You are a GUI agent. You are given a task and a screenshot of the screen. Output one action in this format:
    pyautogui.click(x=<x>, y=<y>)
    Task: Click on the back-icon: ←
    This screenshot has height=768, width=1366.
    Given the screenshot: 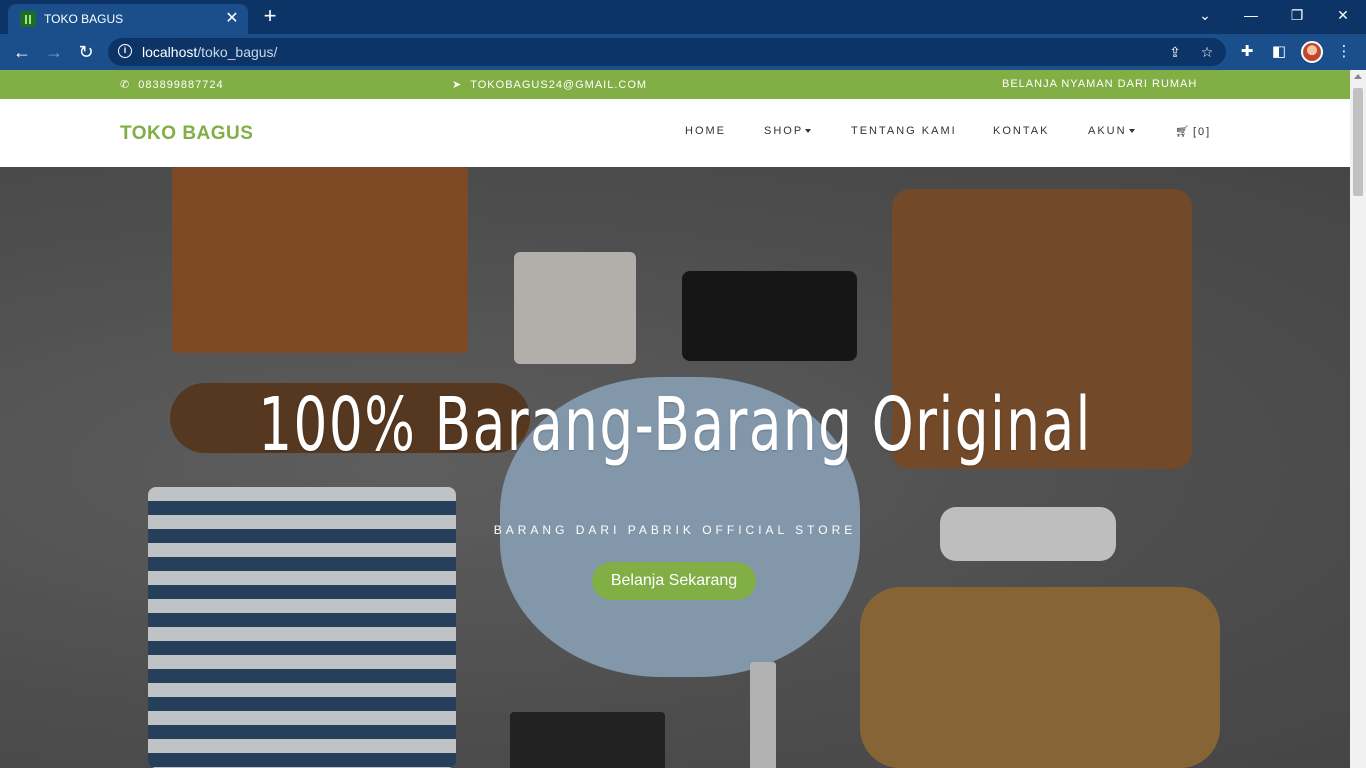 What is the action you would take?
    pyautogui.click(x=22, y=52)
    